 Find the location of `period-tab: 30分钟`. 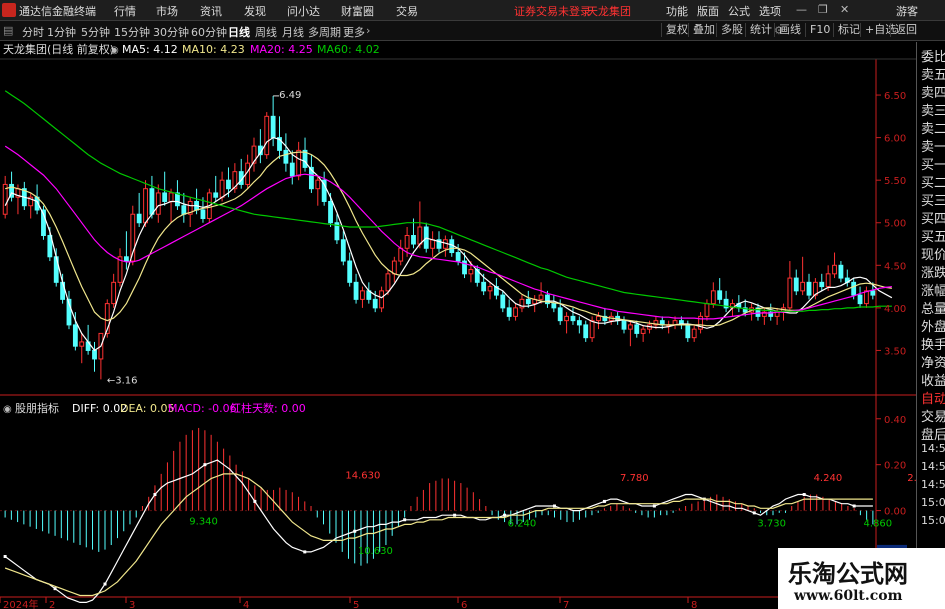

period-tab: 30分钟 is located at coordinates (171, 32).